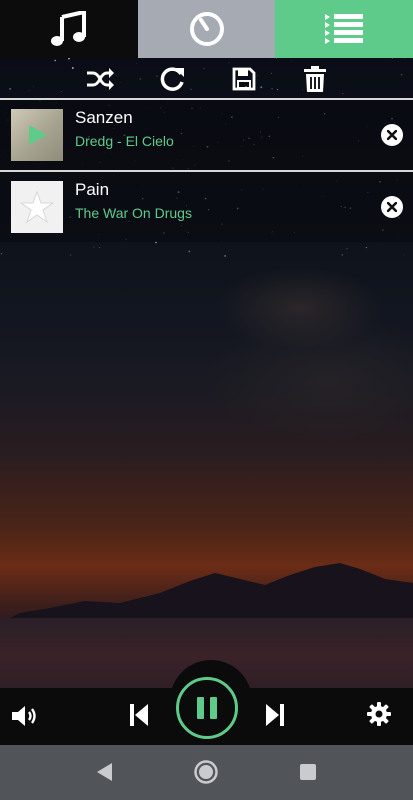  What do you see at coordinates (92, 189) in the screenshot?
I see `track-title: Pain` at bounding box center [92, 189].